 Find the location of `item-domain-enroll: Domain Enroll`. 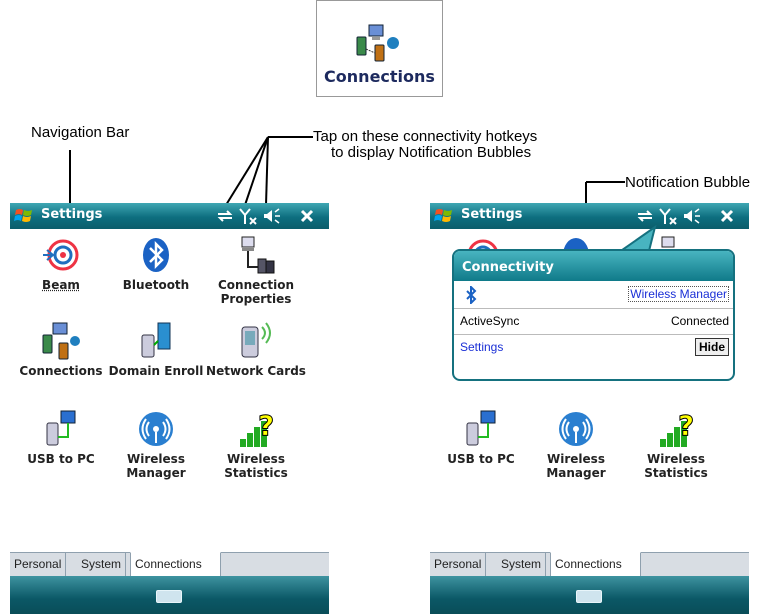

item-domain-enroll: Domain Enroll is located at coordinates (156, 349).